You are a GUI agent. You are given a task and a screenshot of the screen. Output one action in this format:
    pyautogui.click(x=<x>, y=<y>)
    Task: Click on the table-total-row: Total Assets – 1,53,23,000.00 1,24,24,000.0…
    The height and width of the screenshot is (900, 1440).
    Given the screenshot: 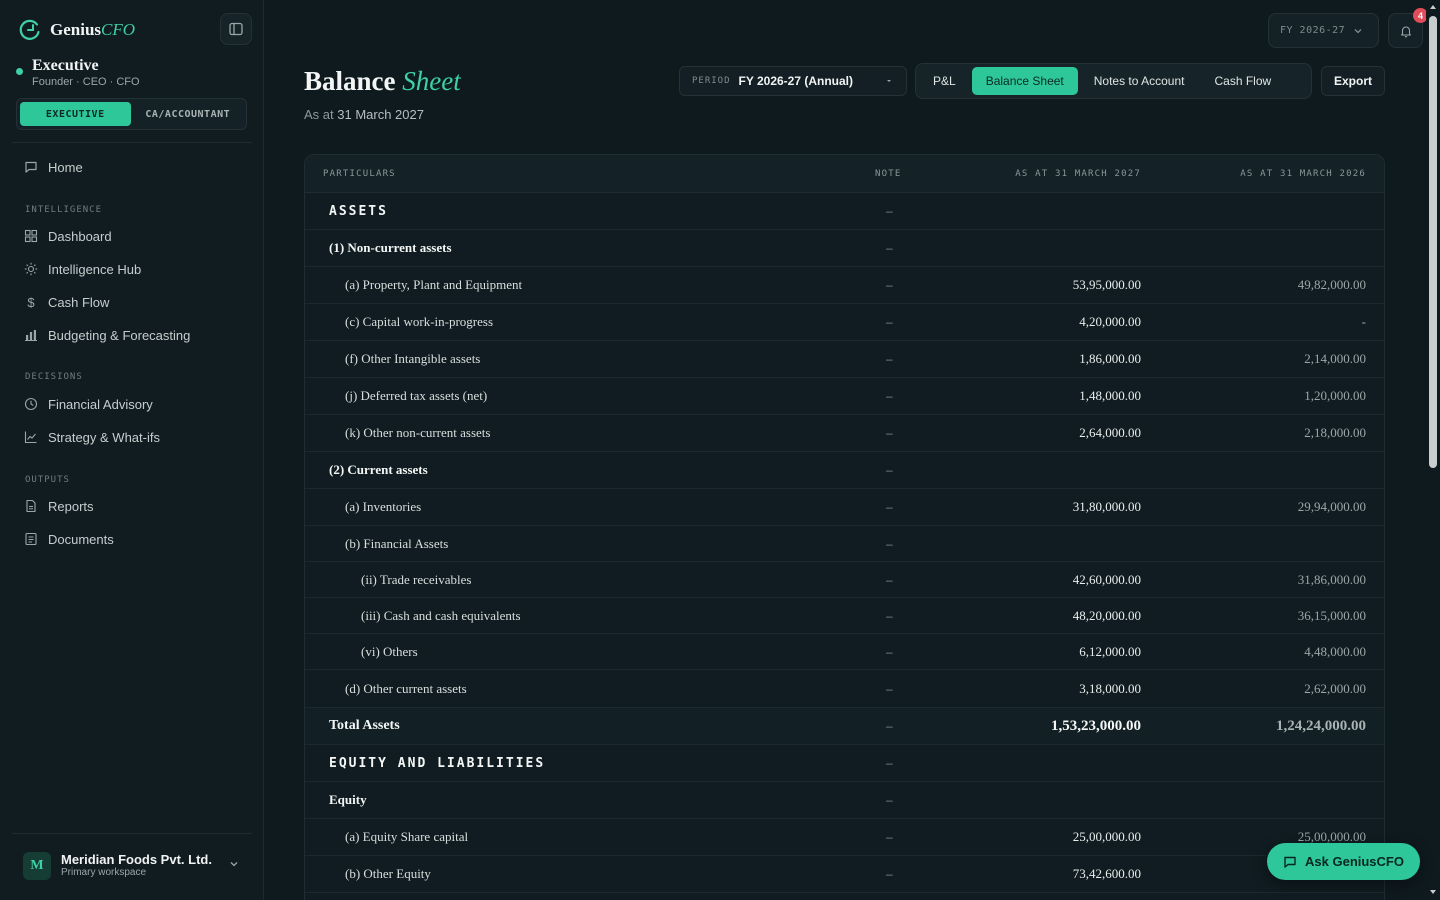 What is the action you would take?
    pyautogui.click(x=844, y=726)
    